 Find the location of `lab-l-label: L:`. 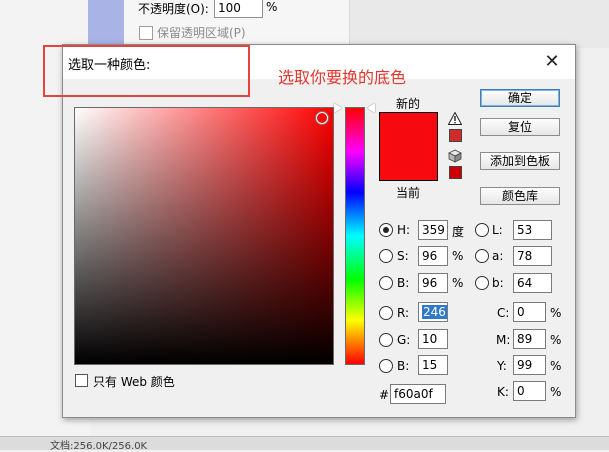

lab-l-label: L: is located at coordinates (497, 230).